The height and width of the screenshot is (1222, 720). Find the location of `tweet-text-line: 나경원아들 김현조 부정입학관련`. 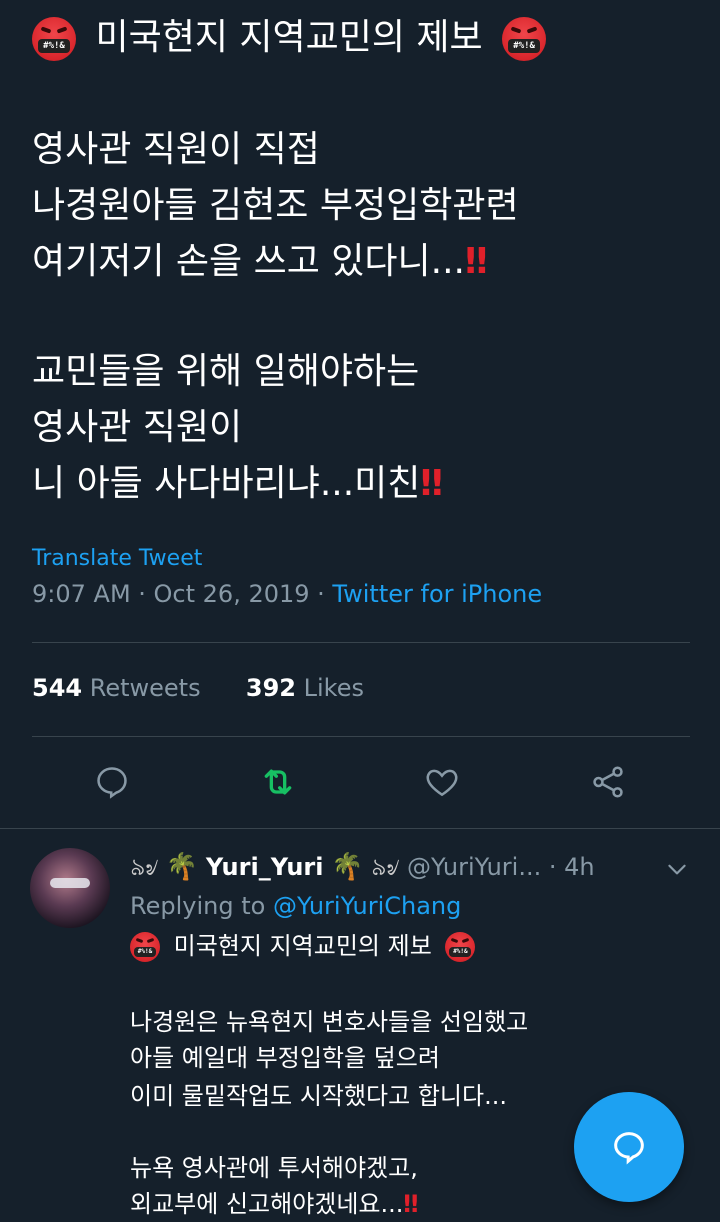

tweet-text-line: 나경원아들 김현조 부정입학관련 is located at coordinates (275, 205).